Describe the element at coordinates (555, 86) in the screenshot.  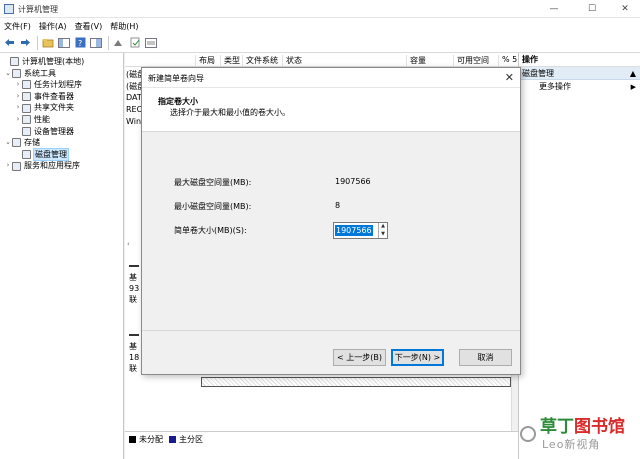
I see `more-actions-label: 更多操作` at that location.